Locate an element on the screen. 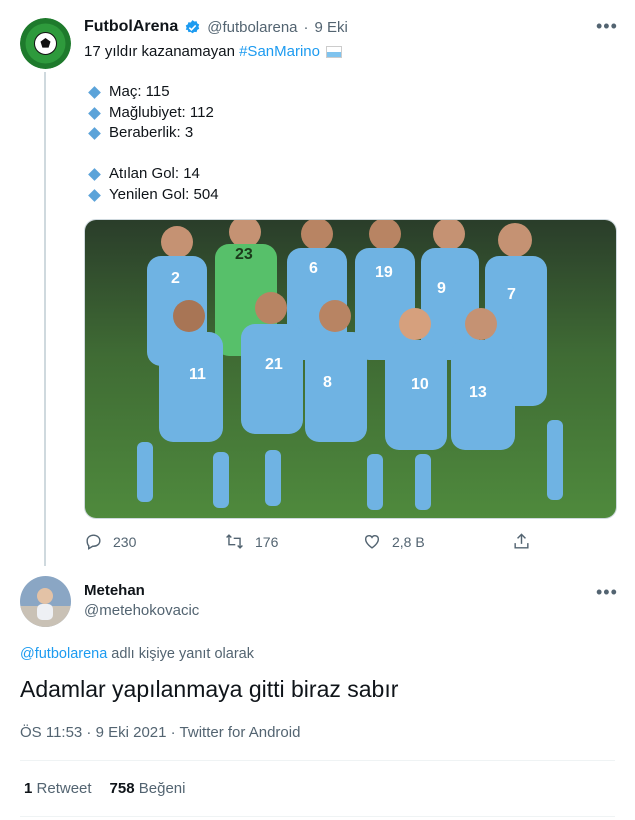 Image resolution: width=635 pixels, height=820 pixels. thread-line is located at coordinates (45, 319).